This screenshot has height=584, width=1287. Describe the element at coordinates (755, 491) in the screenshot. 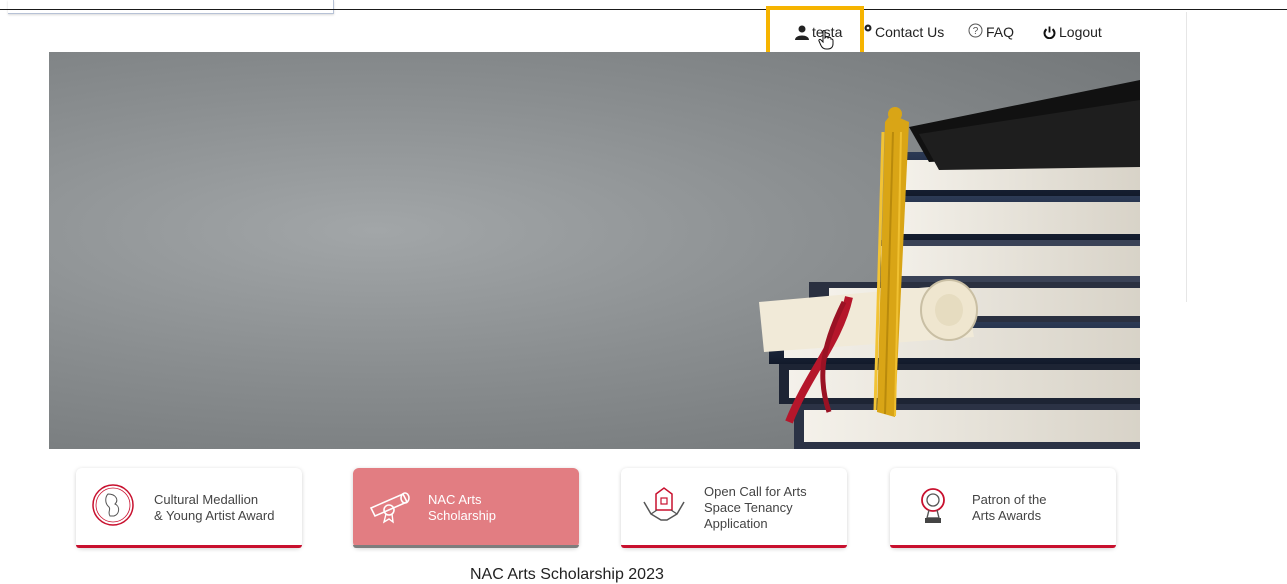

I see `card-label-line-1: Open Call for Arts` at that location.